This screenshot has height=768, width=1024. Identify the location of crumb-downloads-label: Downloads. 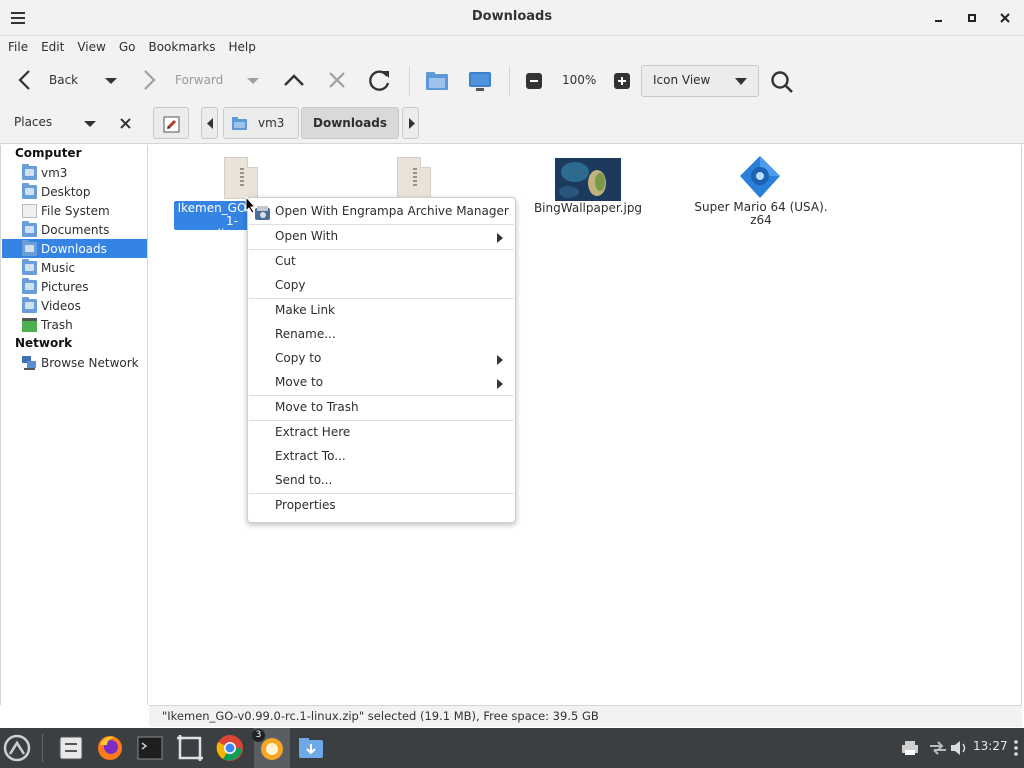
(350, 123).